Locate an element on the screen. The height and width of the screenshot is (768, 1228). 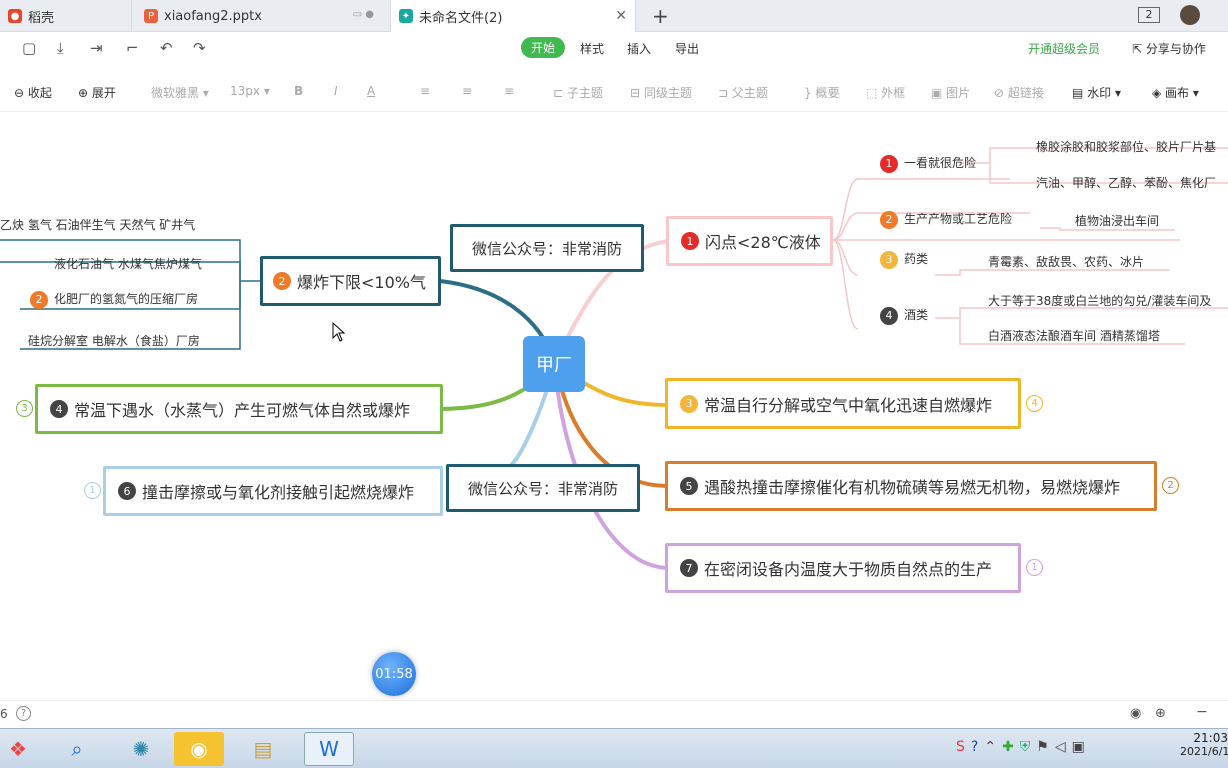
arrow-up-icon: ⌃ is located at coordinates (993, 747).